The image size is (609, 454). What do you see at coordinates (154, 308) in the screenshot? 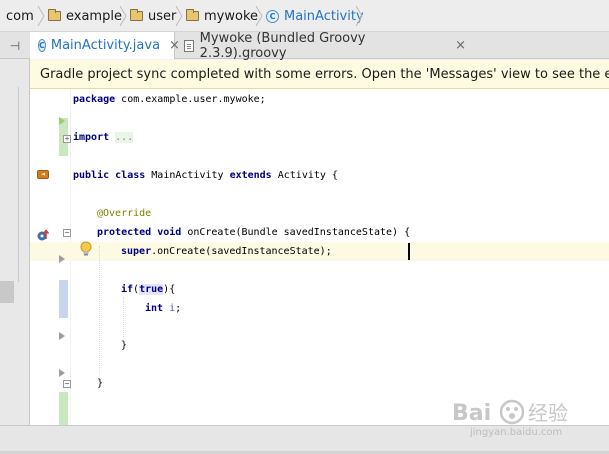
I see `code-keyword: int` at bounding box center [154, 308].